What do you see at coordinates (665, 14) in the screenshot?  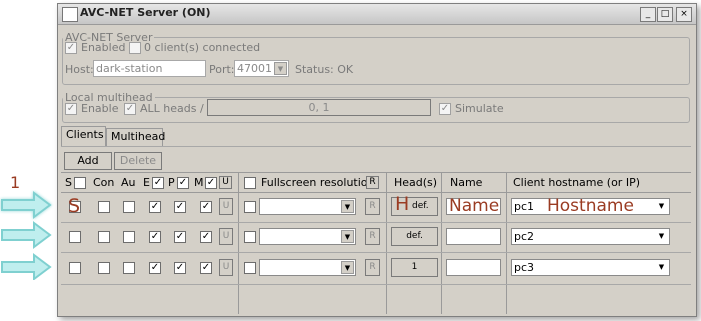 I see `maximize-button: □` at bounding box center [665, 14].